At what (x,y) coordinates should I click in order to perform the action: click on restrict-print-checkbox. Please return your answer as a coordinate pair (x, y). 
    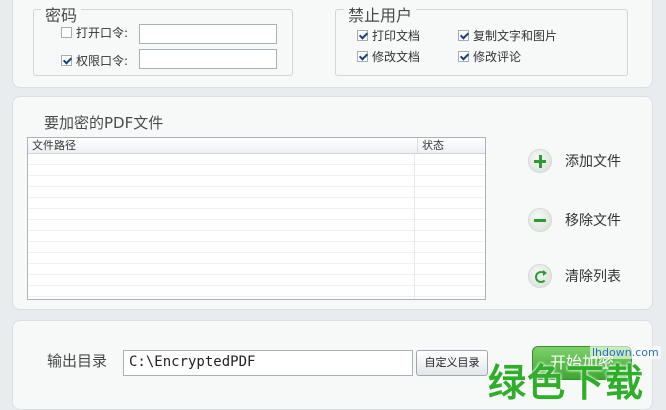
    Looking at the image, I should click on (362, 35).